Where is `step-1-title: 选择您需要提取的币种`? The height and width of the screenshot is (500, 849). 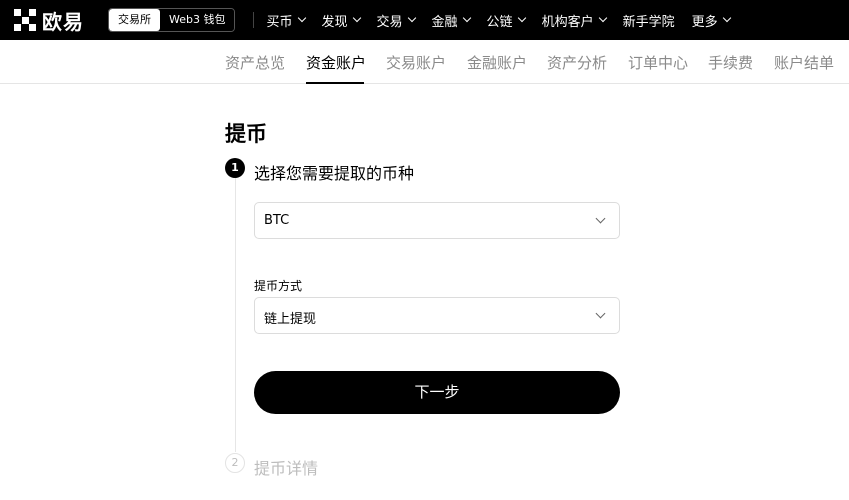 step-1-title: 选择您需要提取的币种 is located at coordinates (334, 173).